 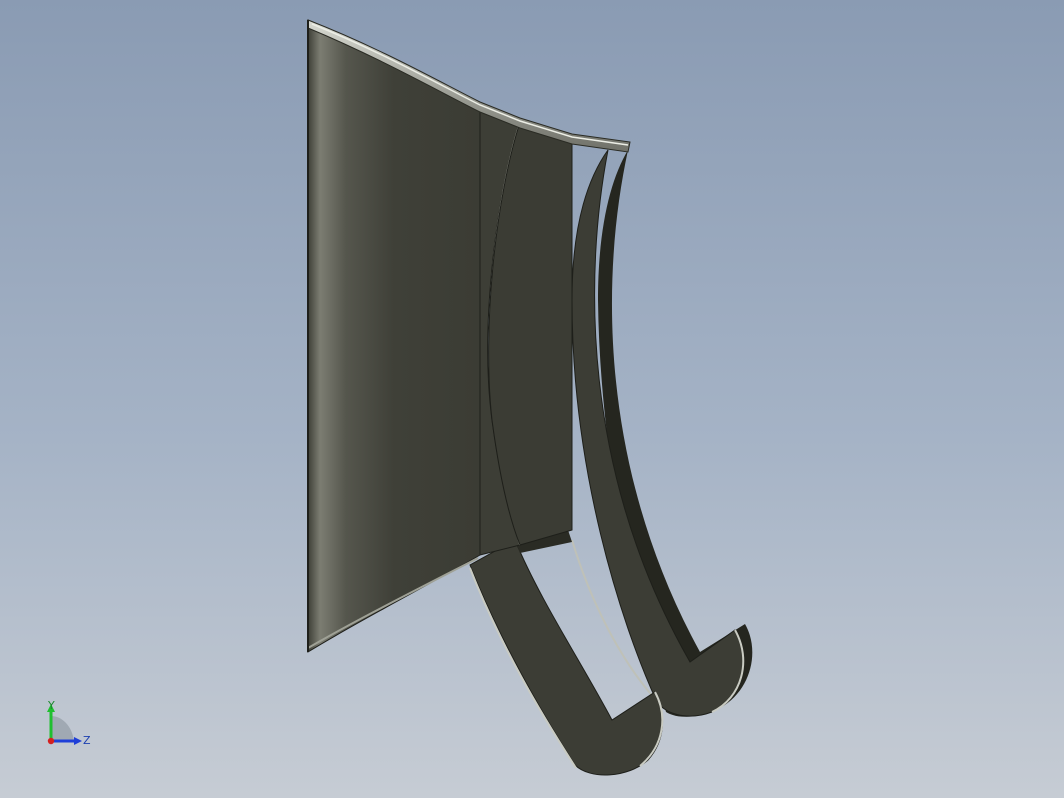 I want to click on z-axis-label: Z, so click(x=87, y=740).